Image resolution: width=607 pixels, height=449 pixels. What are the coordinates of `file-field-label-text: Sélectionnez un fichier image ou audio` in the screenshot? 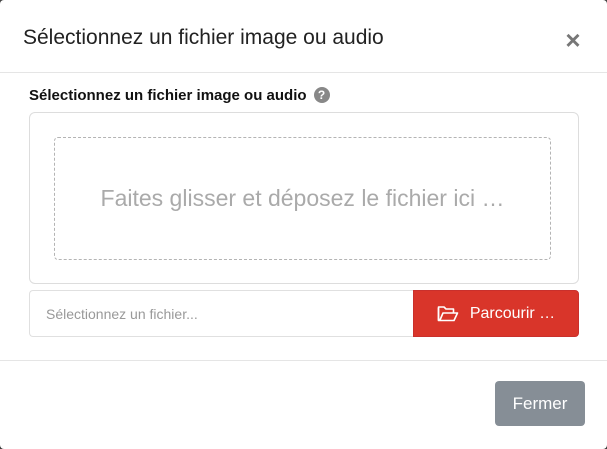 It's located at (168, 95).